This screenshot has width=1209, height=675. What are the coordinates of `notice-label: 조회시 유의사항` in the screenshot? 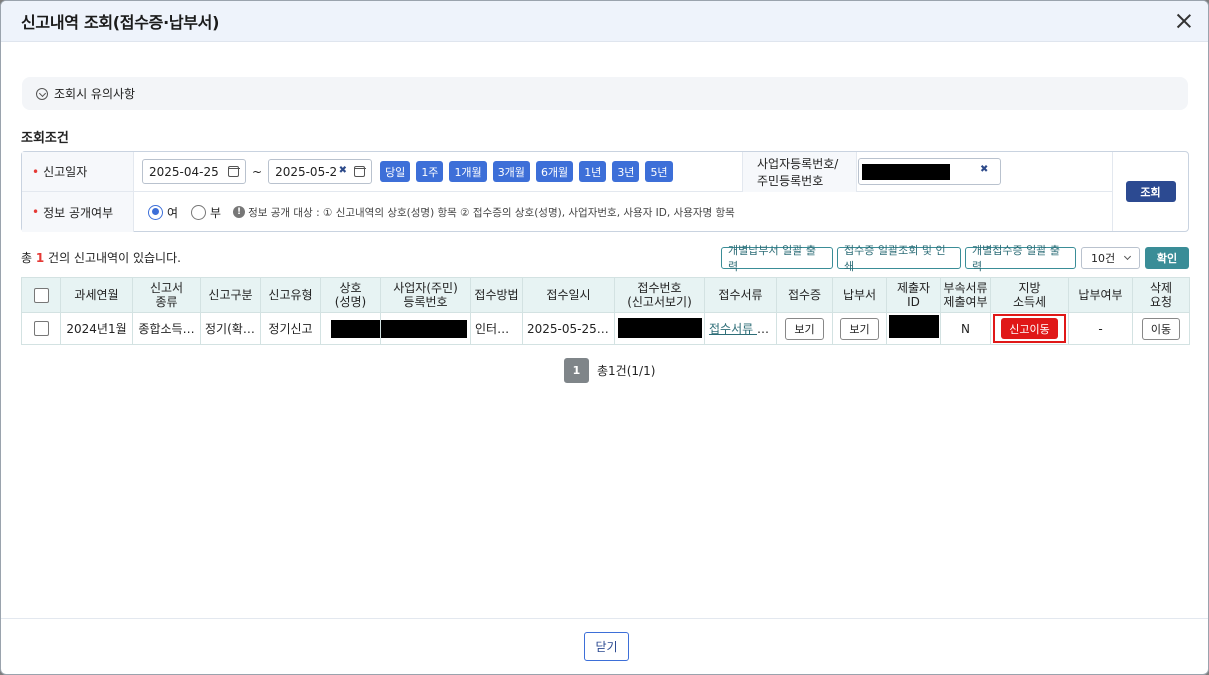 It's located at (95, 94).